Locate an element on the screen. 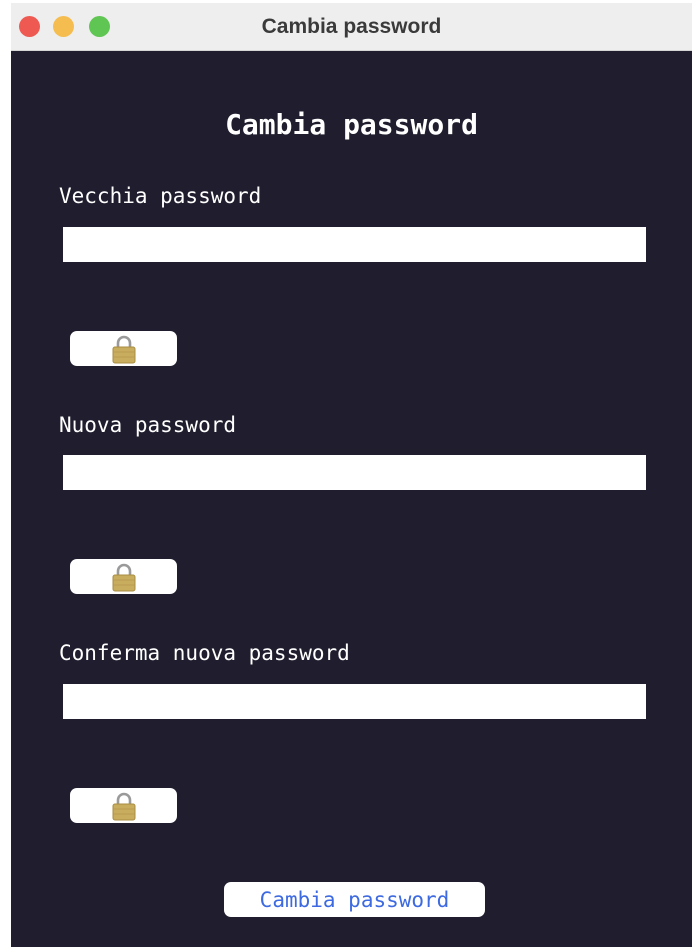 This screenshot has height=950, width=692. change-password-submit-button: Cambia password is located at coordinates (354, 899).